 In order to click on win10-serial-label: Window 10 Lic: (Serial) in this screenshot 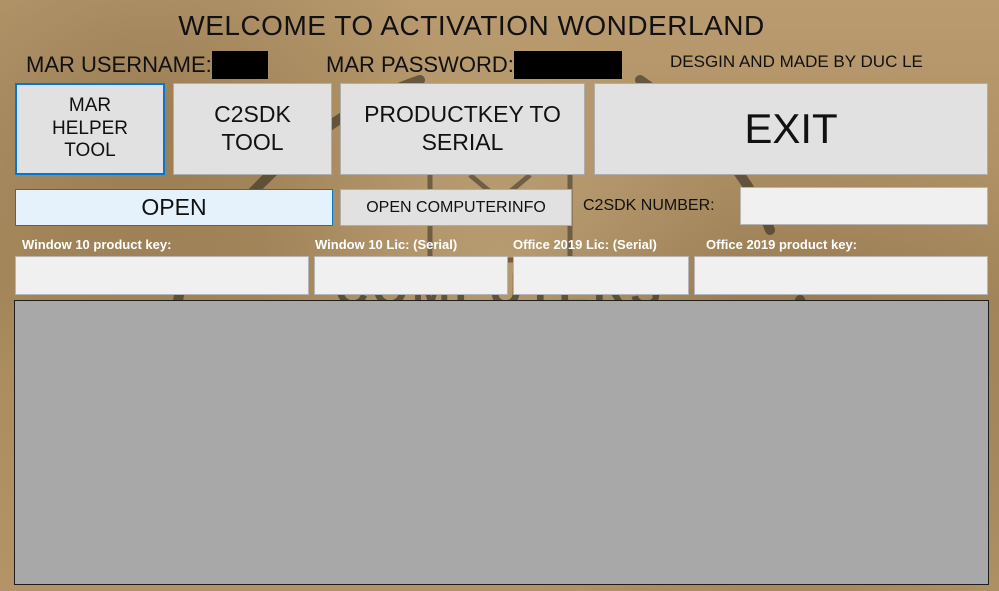, I will do `click(386, 244)`.